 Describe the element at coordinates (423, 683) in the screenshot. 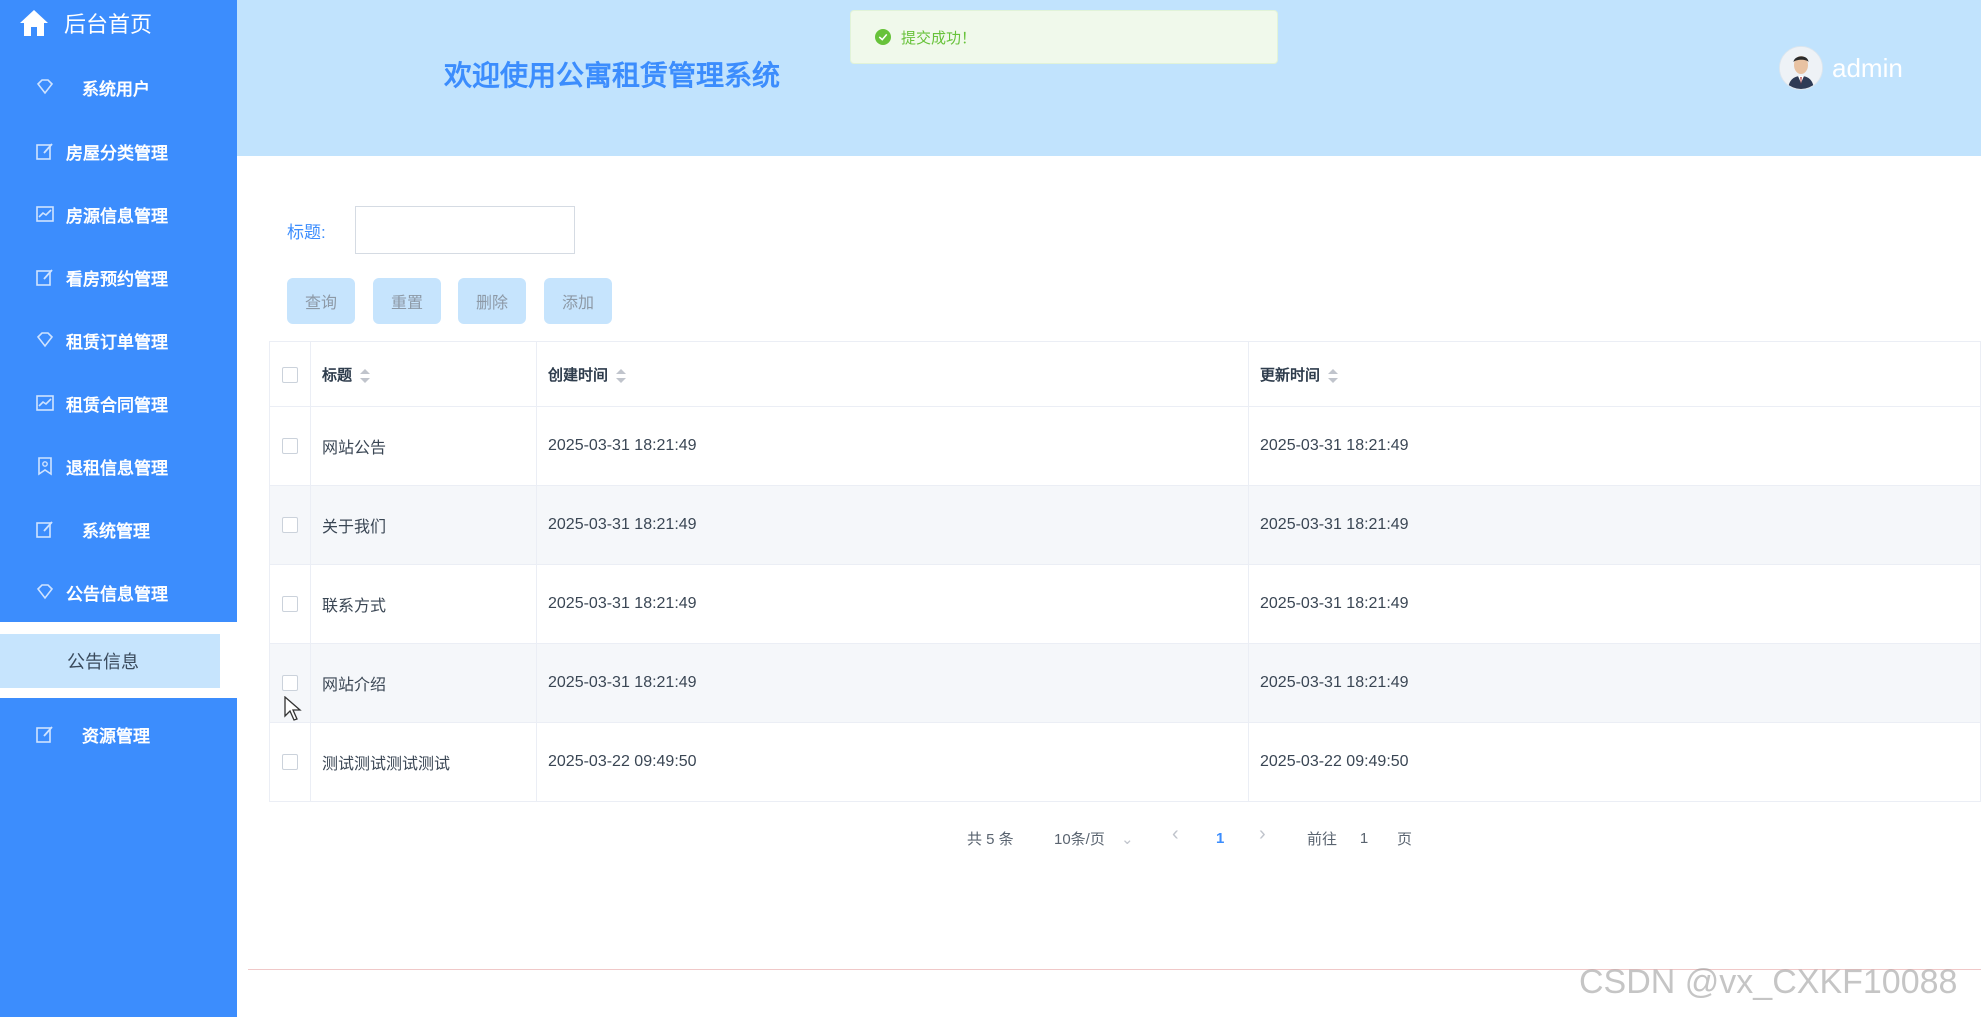

I see `cell-title: 网站介绍` at that location.